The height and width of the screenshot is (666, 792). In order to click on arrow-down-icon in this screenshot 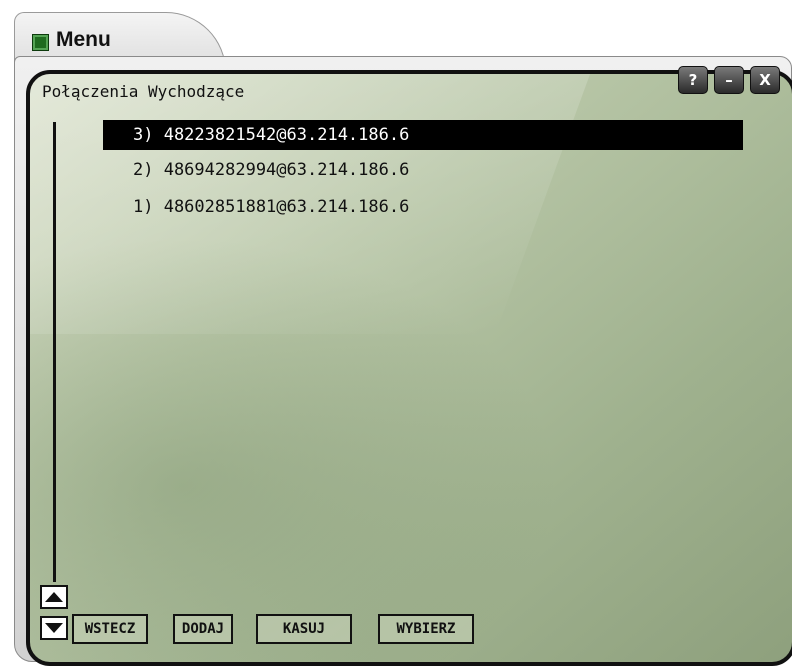, I will do `click(54, 628)`.